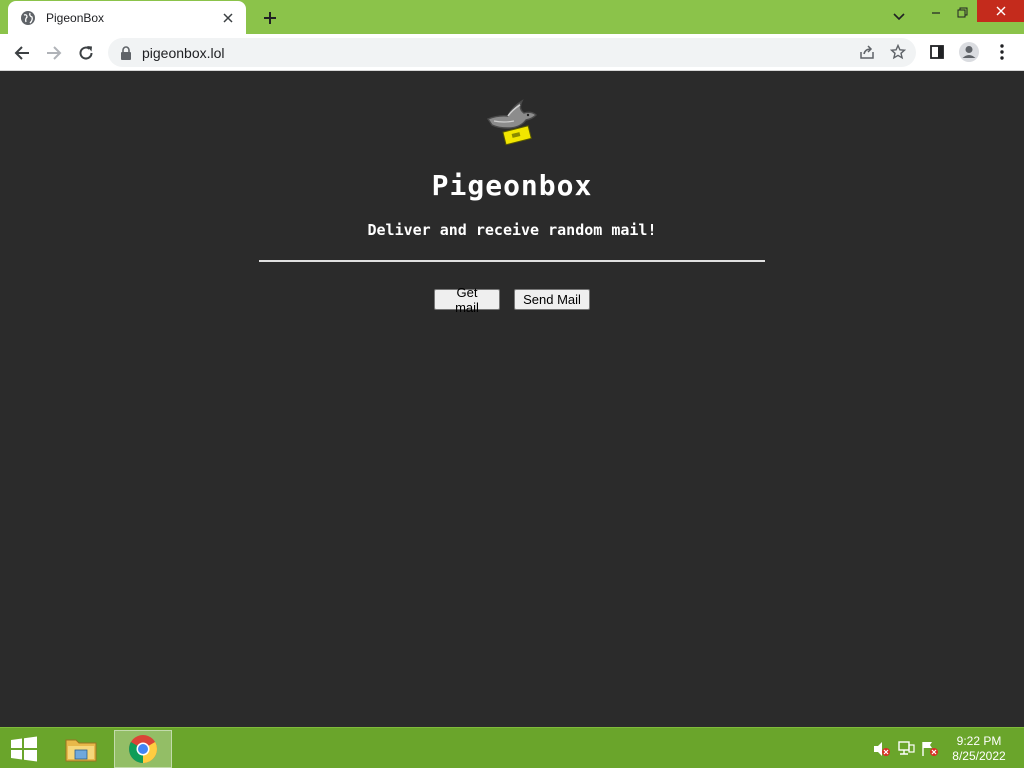 The image size is (1024, 768). Describe the element at coordinates (512, 185) in the screenshot. I see `page-title: Pigeonbox` at that location.